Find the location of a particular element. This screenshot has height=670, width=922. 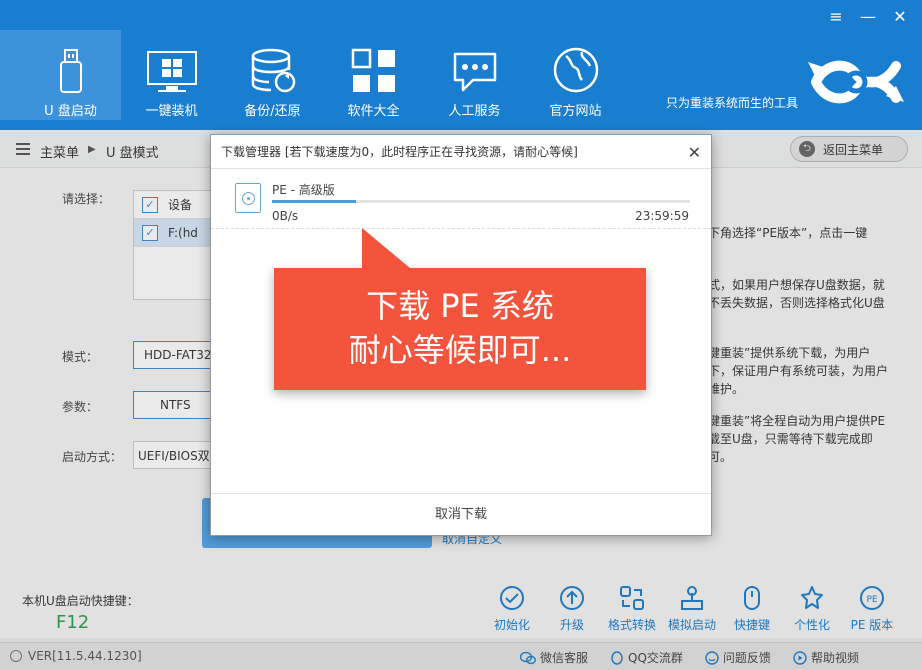

nav-usb-boot: U 盘启动 is located at coordinates (60, 75).